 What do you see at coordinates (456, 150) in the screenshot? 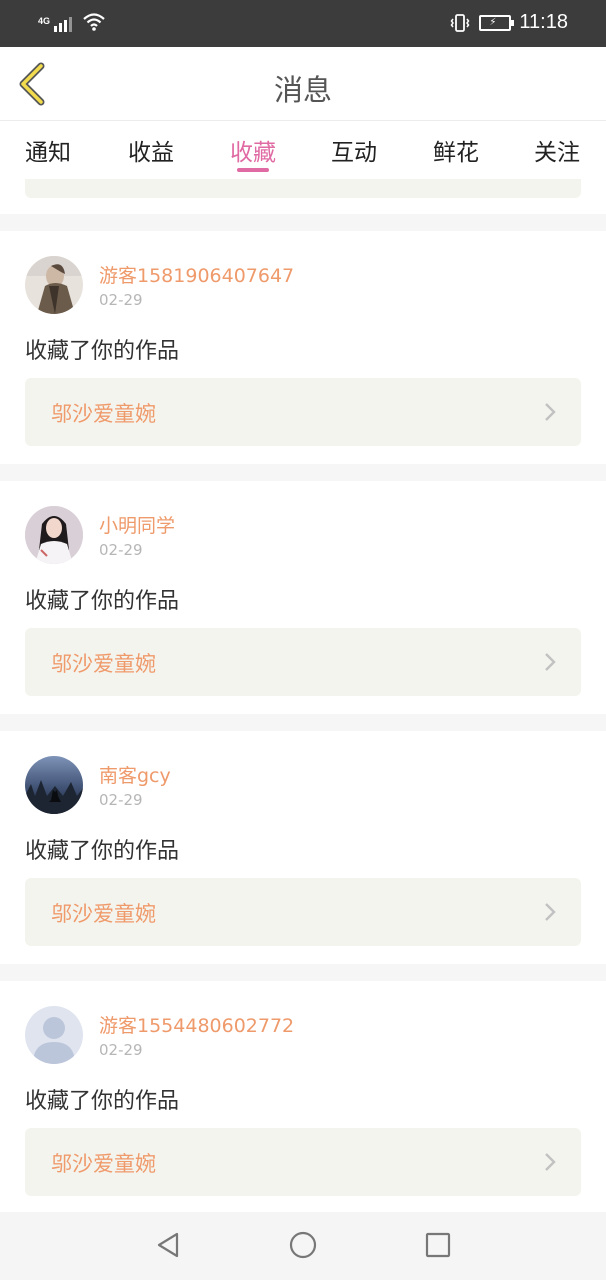
I see `tab-flowers: 鲜花` at bounding box center [456, 150].